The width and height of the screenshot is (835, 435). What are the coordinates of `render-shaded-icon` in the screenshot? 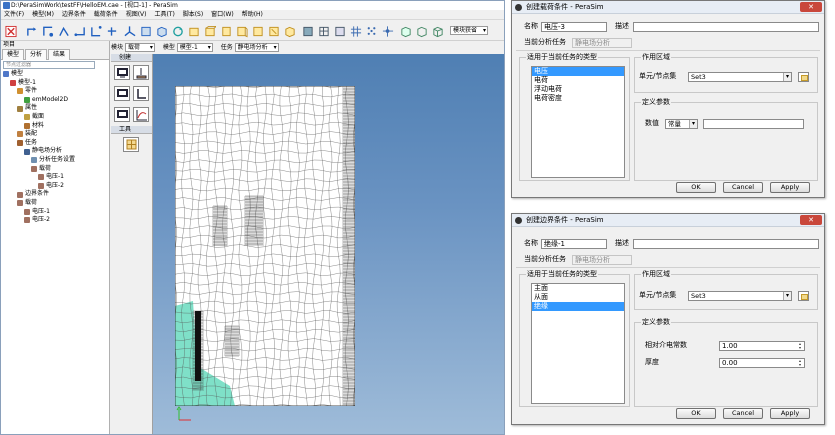 It's located at (308, 31).